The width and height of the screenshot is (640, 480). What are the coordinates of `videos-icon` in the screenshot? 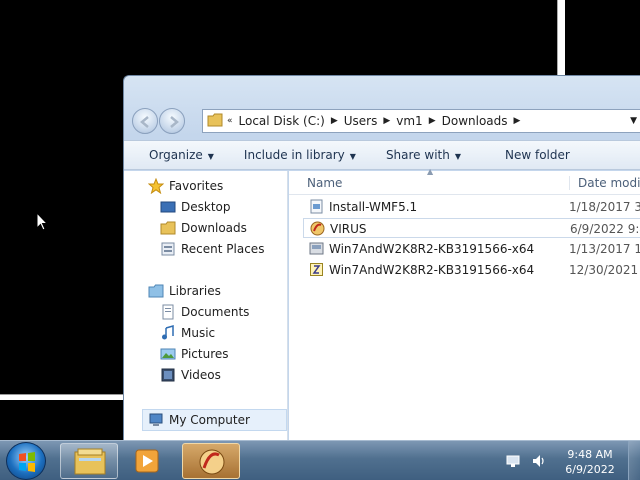 It's located at (168, 375).